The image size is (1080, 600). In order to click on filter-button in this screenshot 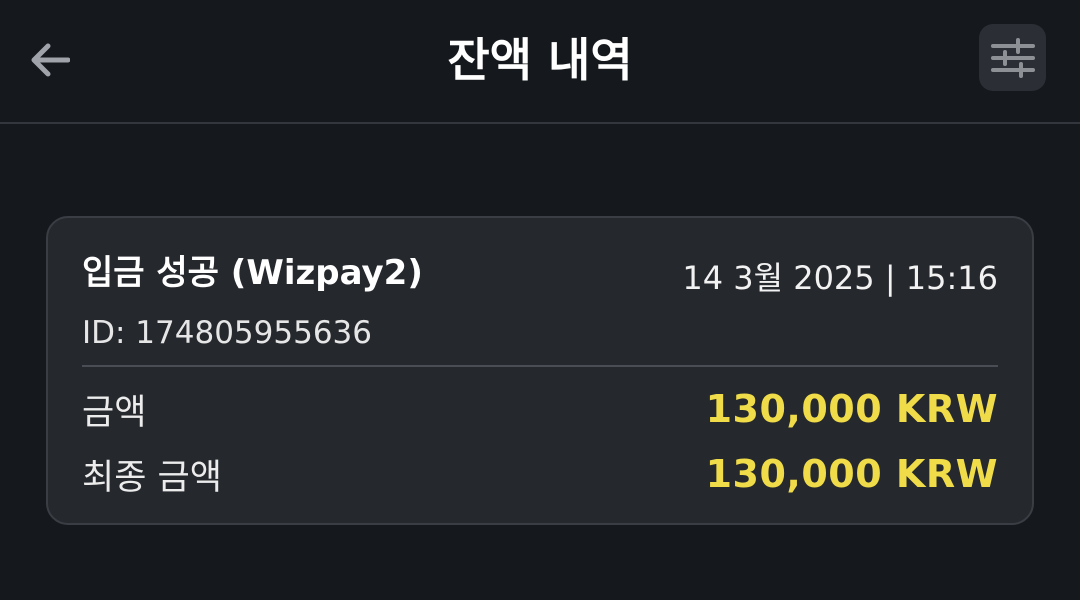, I will do `click(1012, 57)`.